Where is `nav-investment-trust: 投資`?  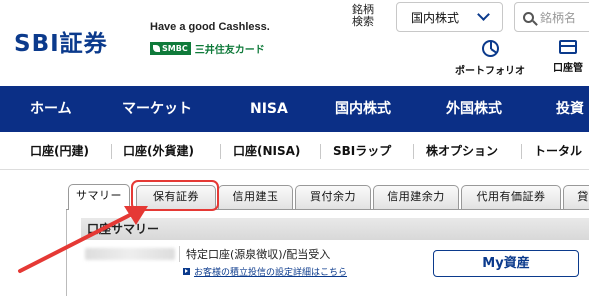
nav-investment-trust: 投資 is located at coordinates (570, 109).